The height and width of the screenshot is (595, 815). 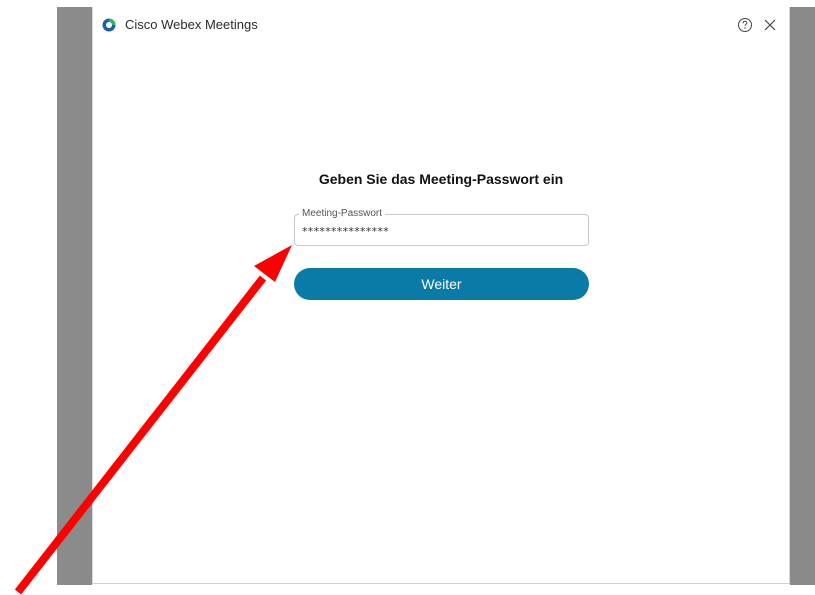 What do you see at coordinates (802, 296) in the screenshot?
I see `background-right-panel` at bounding box center [802, 296].